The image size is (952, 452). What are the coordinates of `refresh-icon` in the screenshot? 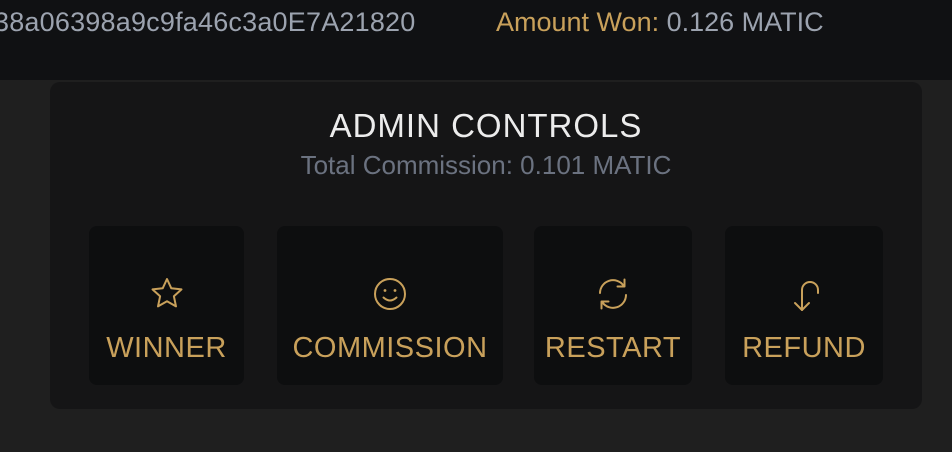 It's located at (613, 294).